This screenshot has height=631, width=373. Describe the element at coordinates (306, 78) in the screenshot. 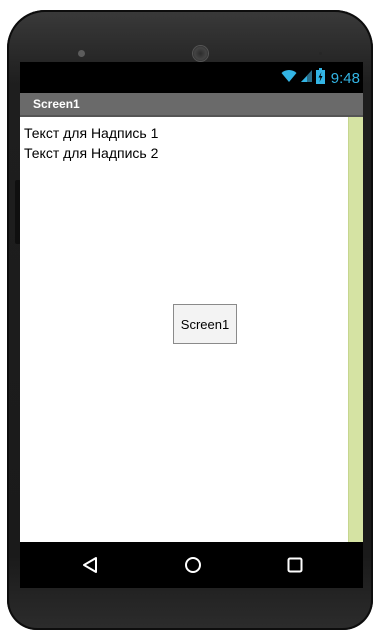

I see `signal-icon` at that location.